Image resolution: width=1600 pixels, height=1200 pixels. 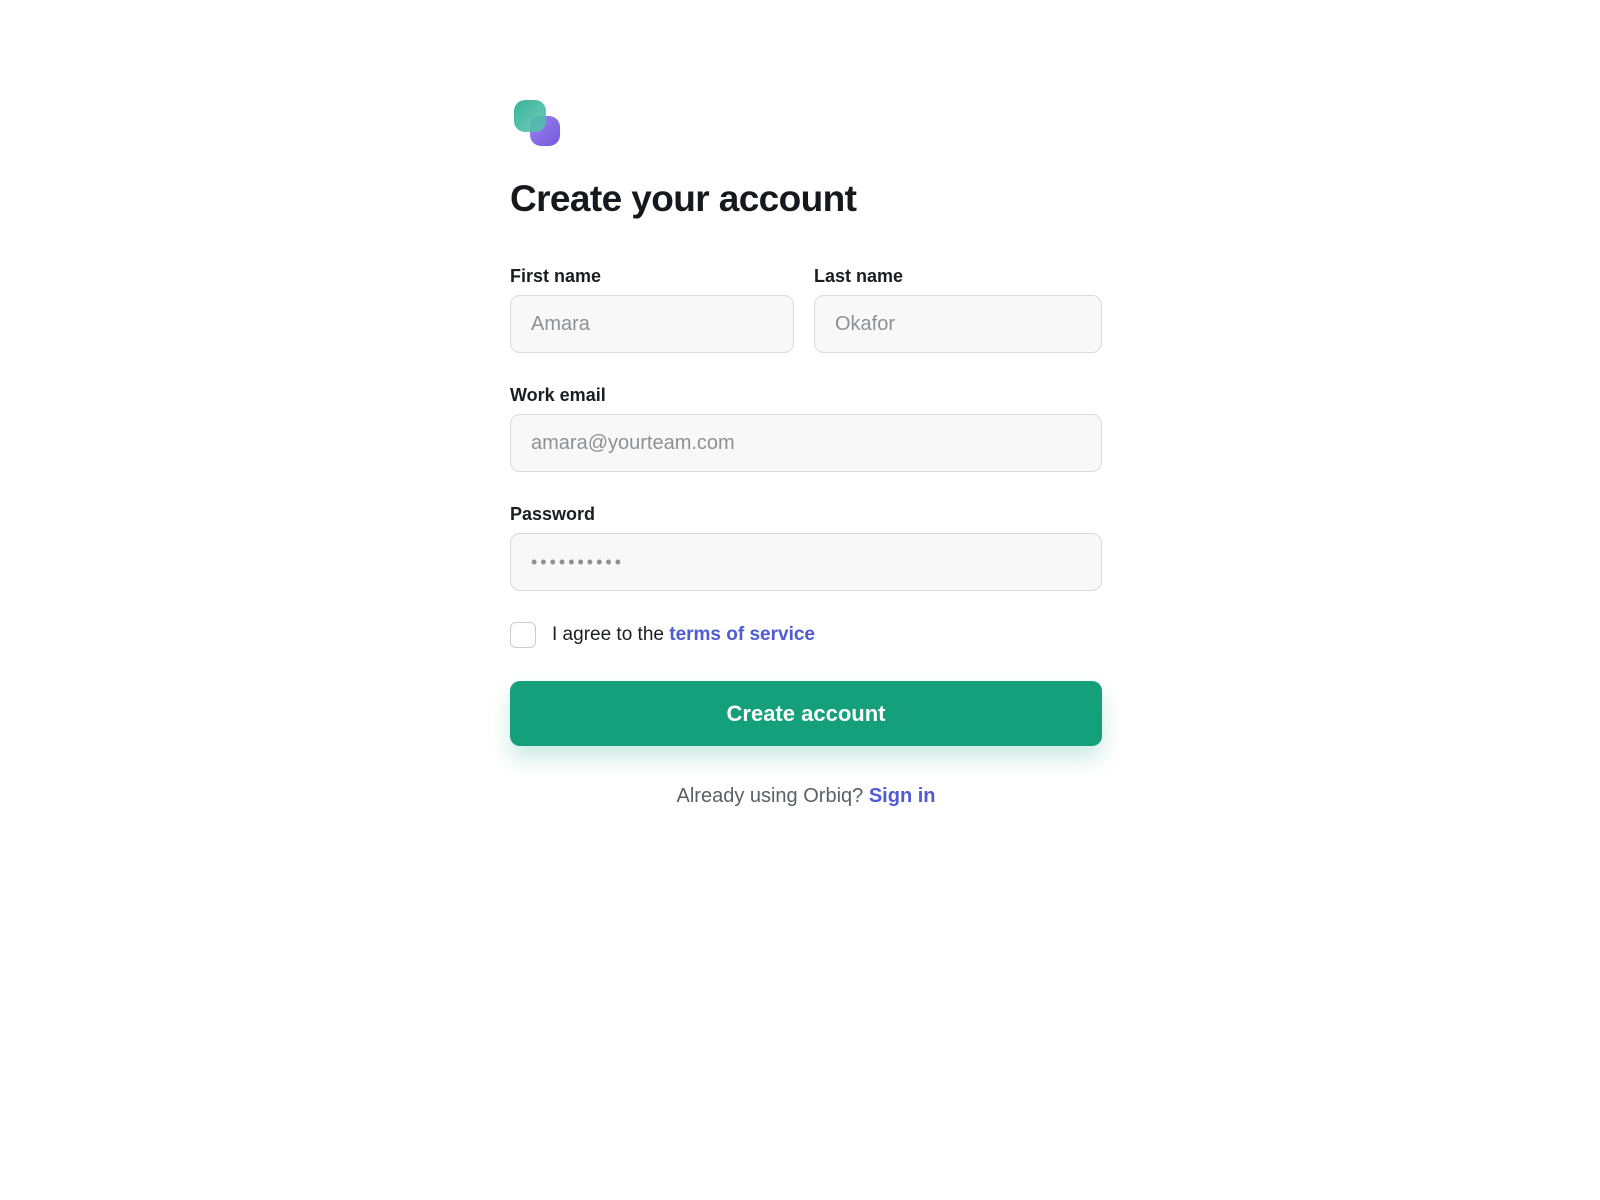 I want to click on sign-in-link: Sign in, so click(x=902, y=796).